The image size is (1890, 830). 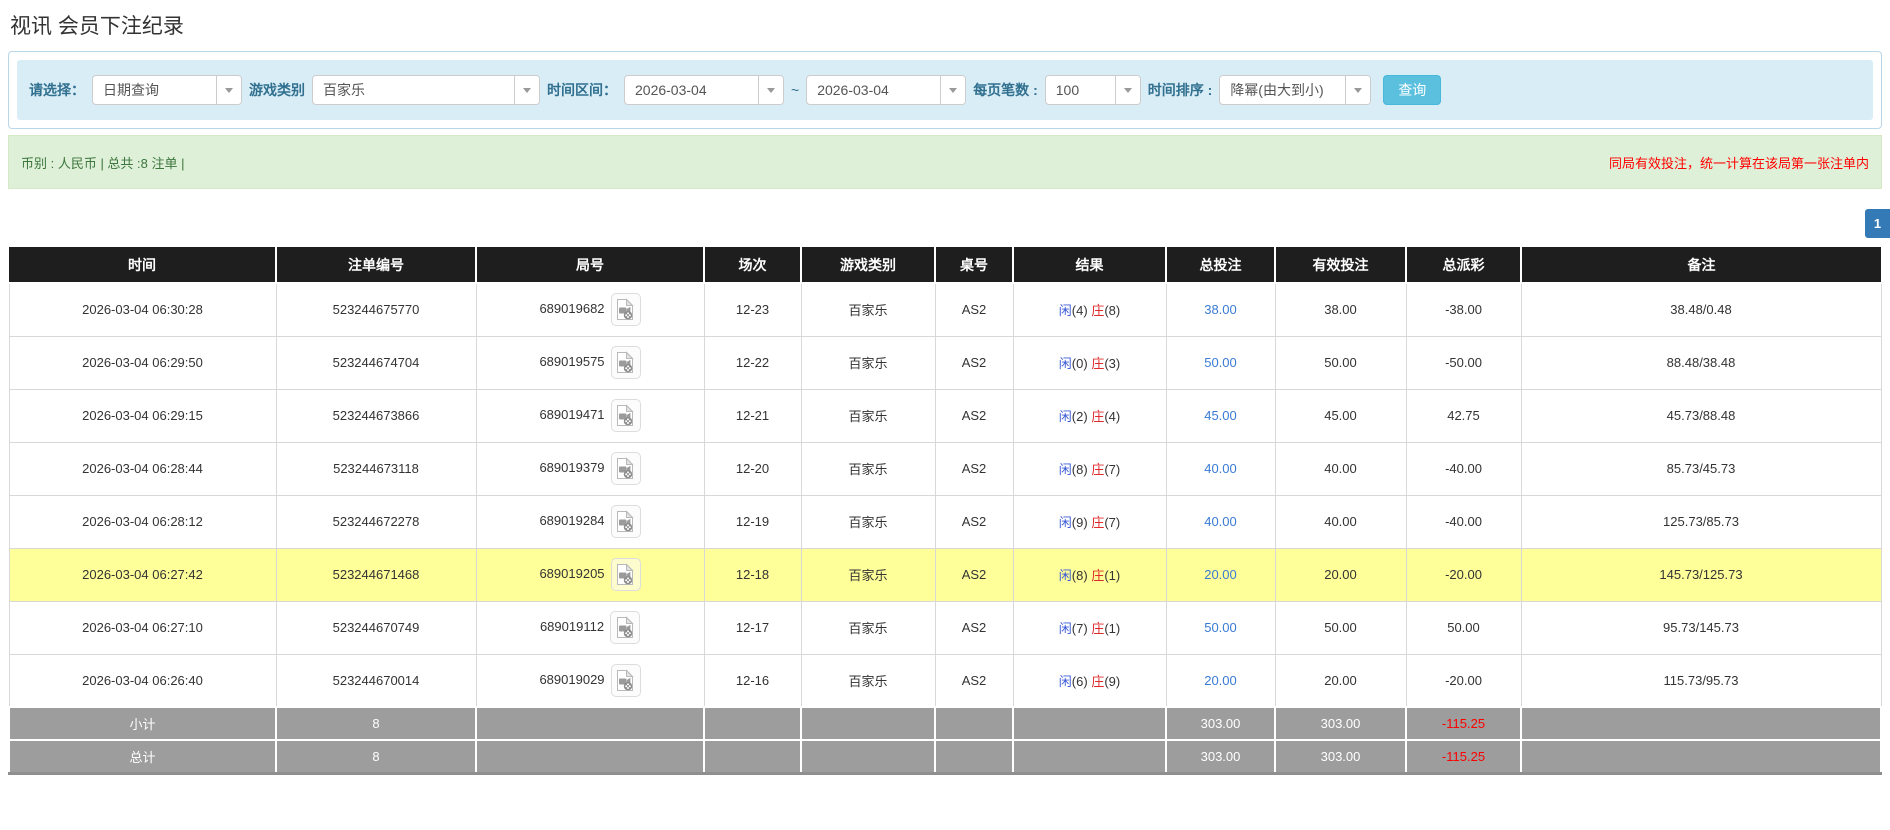 What do you see at coordinates (753, 265) in the screenshot?
I see `column-header-3: 场次` at bounding box center [753, 265].